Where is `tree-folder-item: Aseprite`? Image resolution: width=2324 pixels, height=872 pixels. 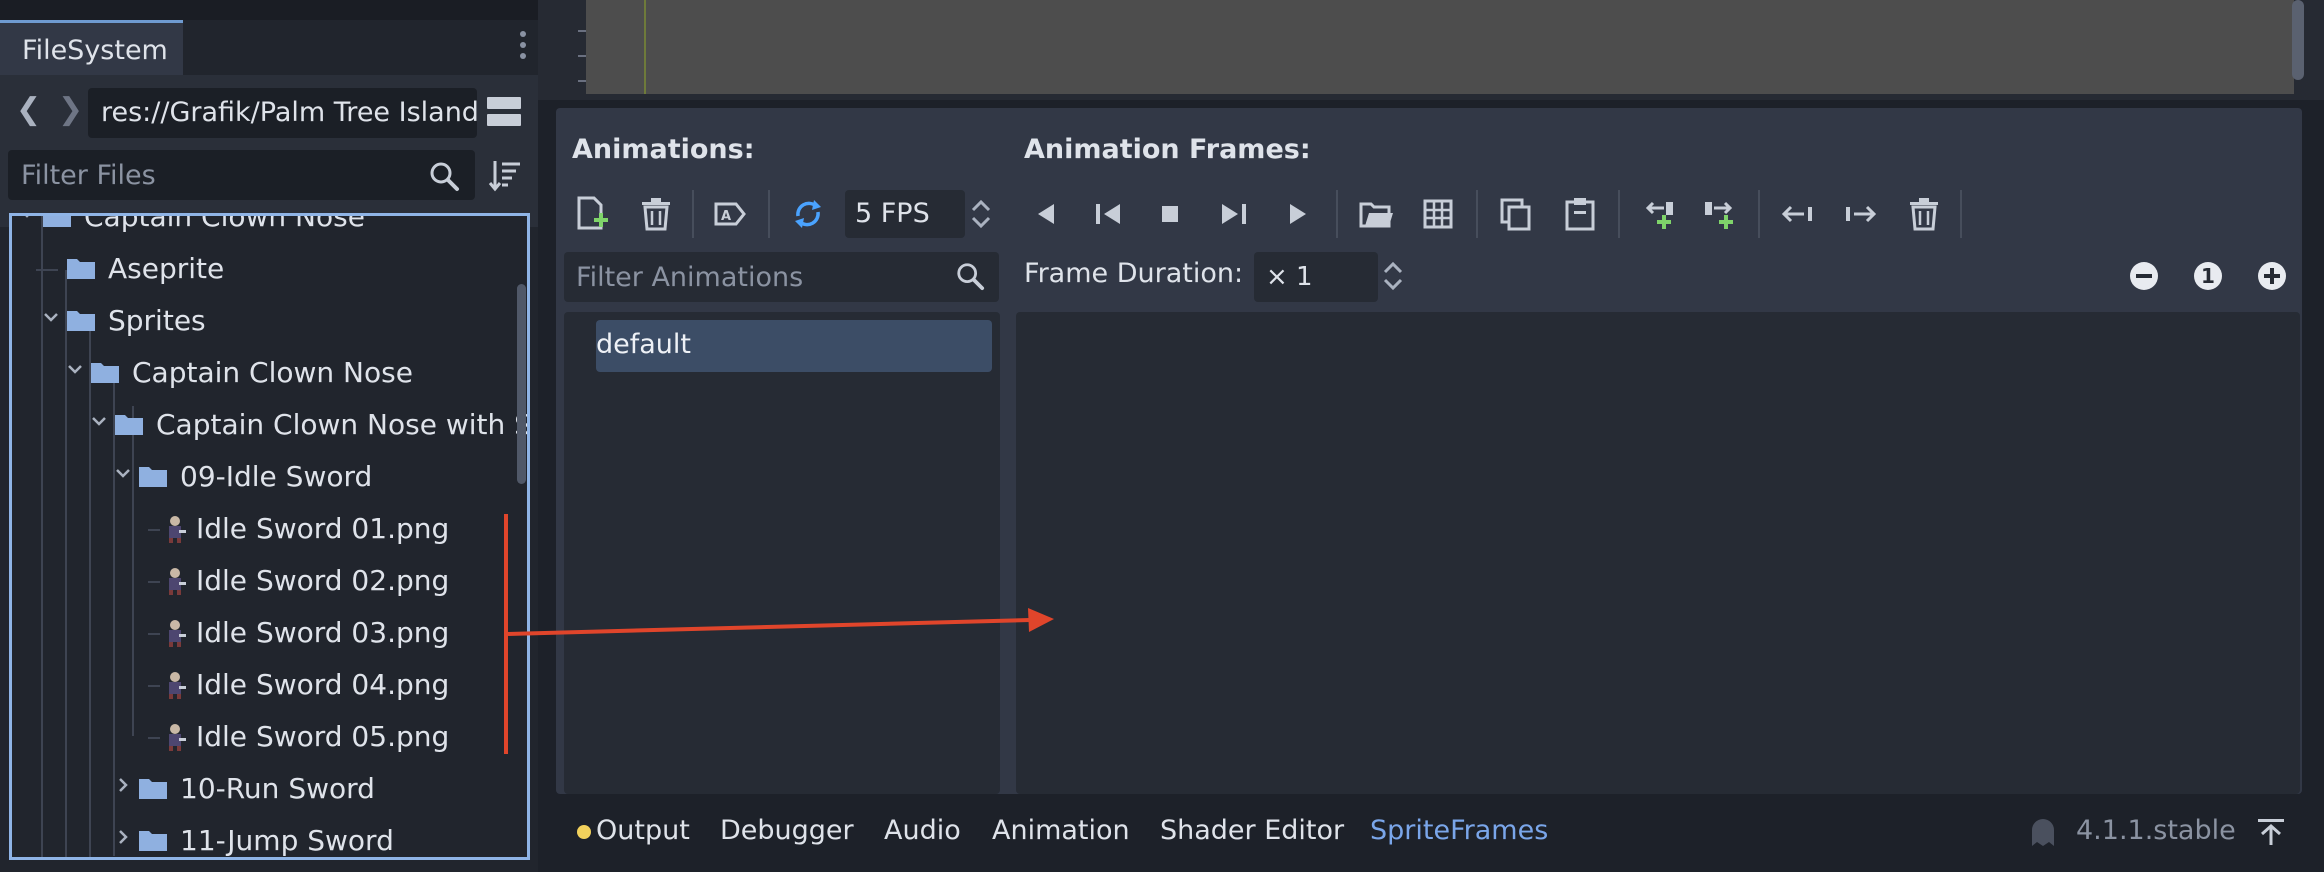 tree-folder-item: Aseprite is located at coordinates (262, 270).